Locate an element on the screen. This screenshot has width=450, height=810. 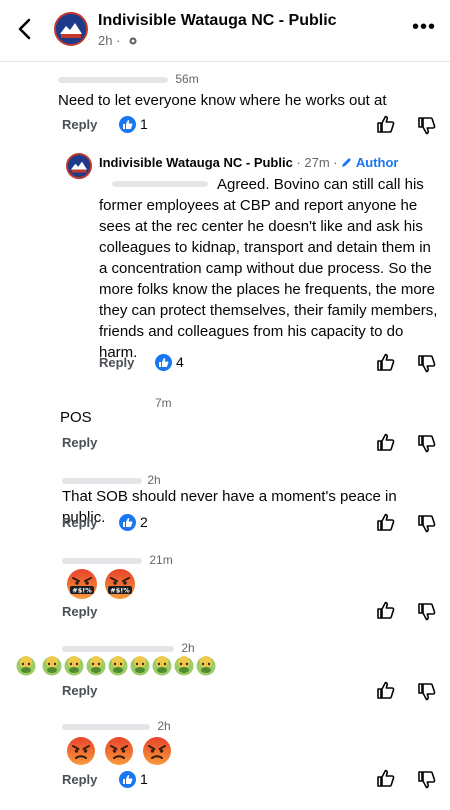
comment-time: · 27m · is located at coordinates (317, 162).